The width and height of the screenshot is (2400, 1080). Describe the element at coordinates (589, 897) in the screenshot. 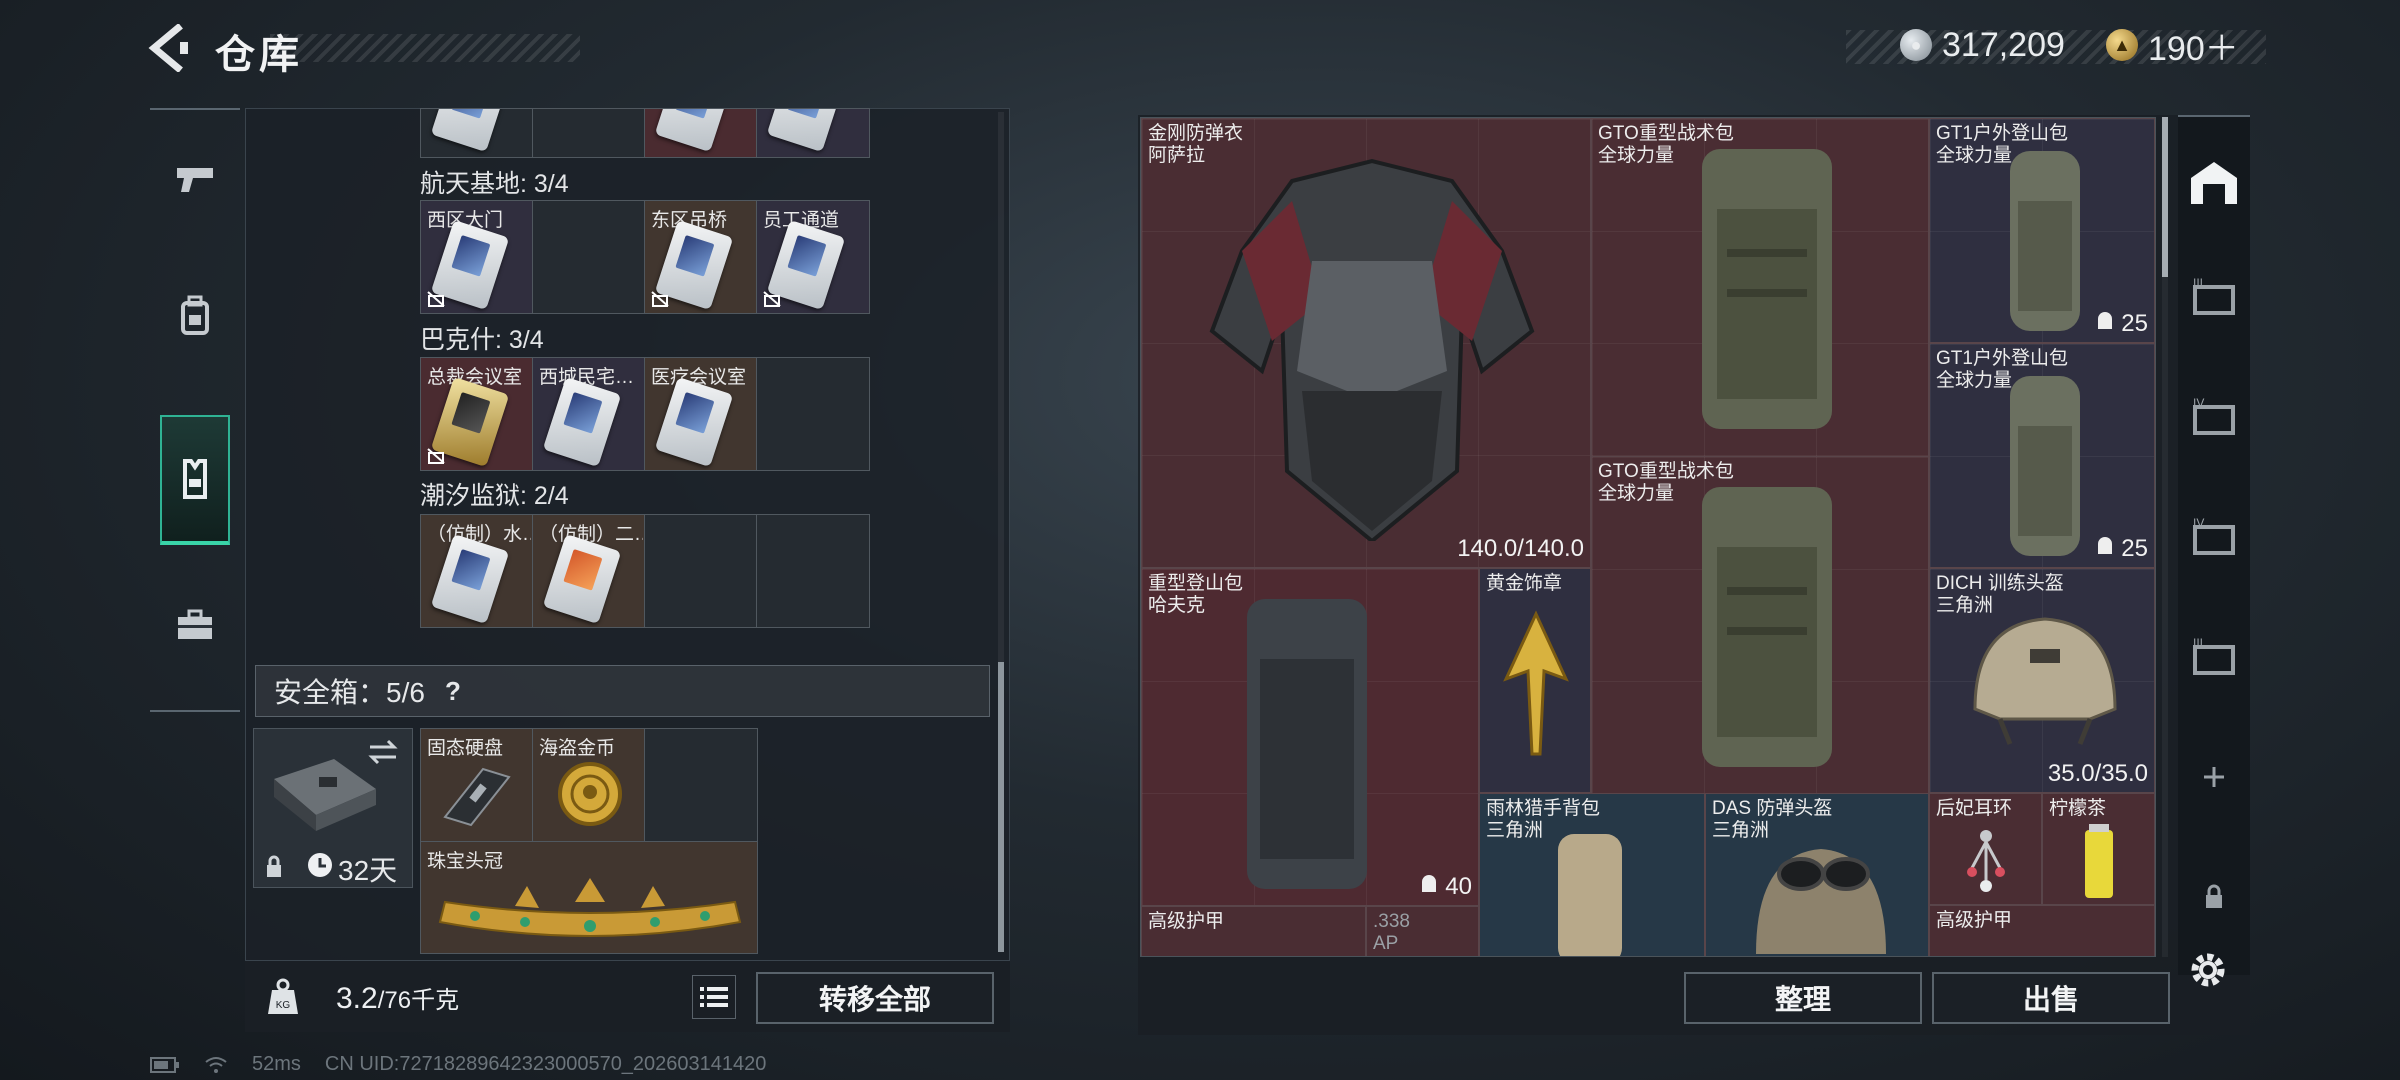

I see `safe-slot-crown: 珠宝头冠` at that location.